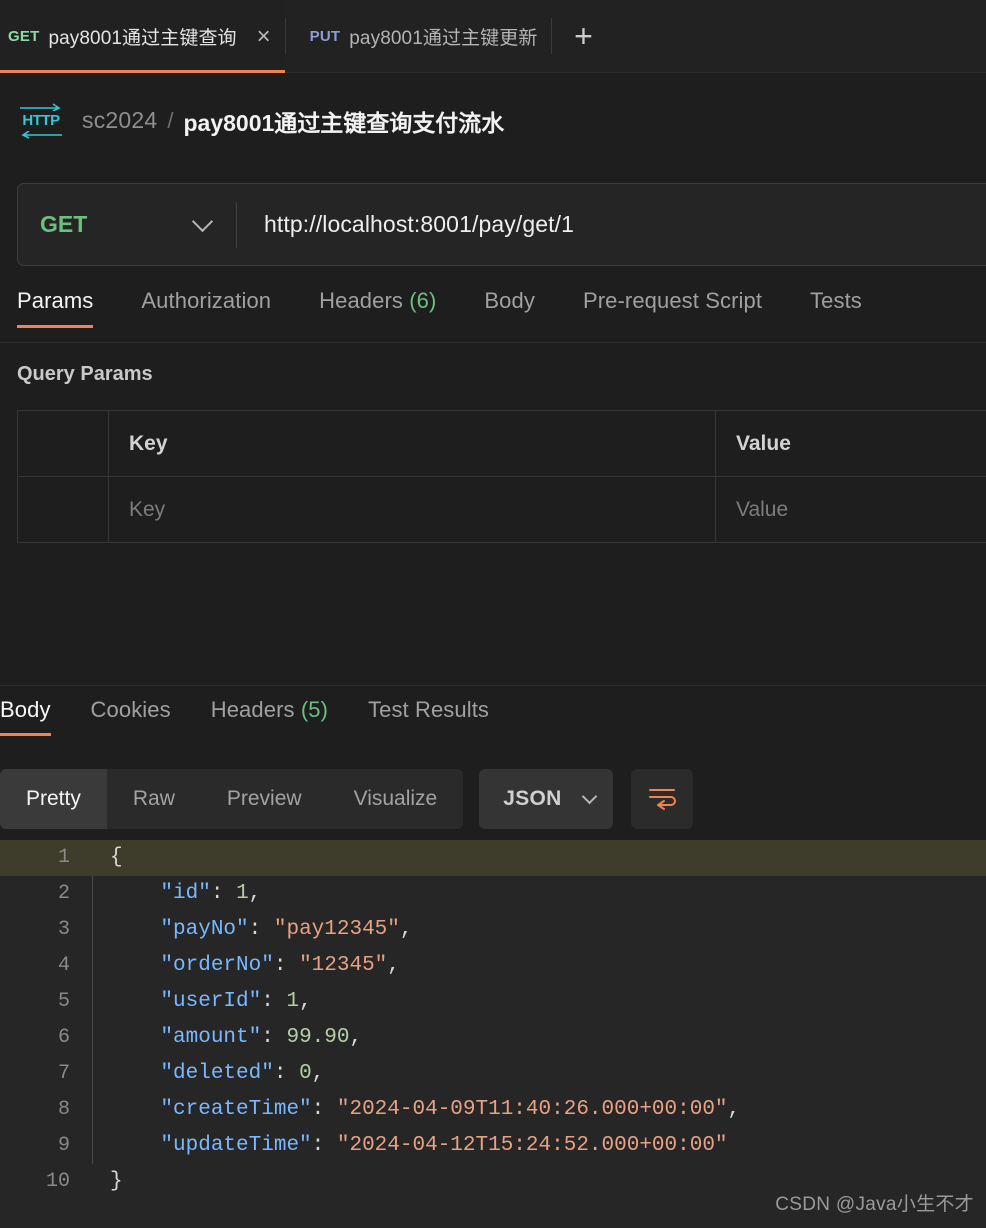  I want to click on response-tab-headers: Headers (5), so click(269, 716).